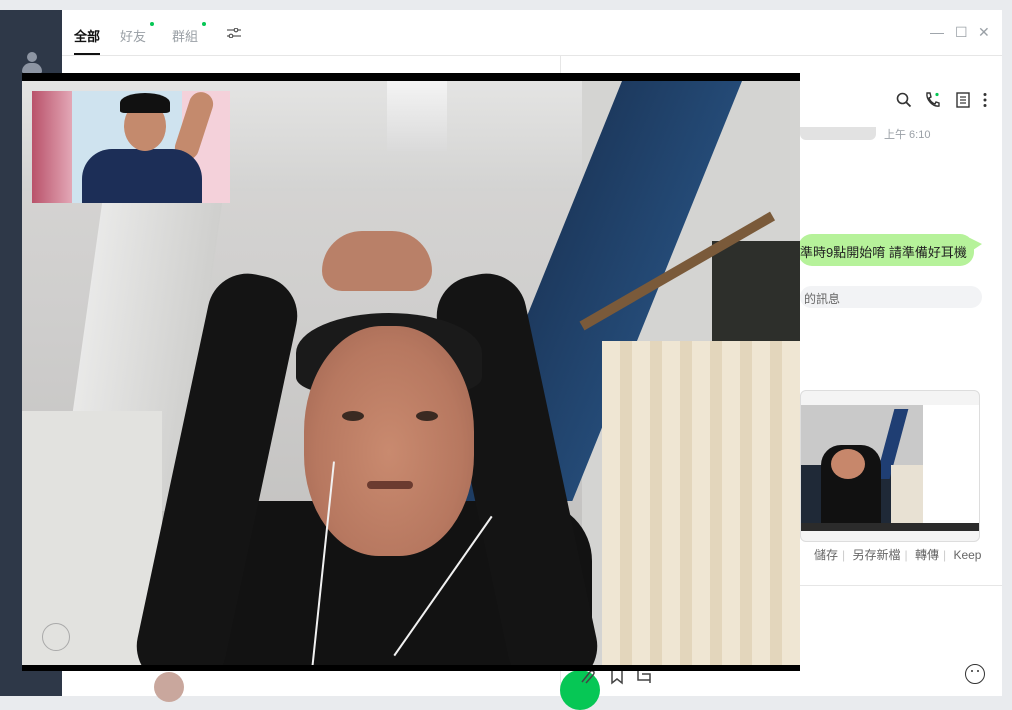 The width and height of the screenshot is (1012, 710). What do you see at coordinates (822, 299) in the screenshot?
I see `notice-text: 的訊息` at bounding box center [822, 299].